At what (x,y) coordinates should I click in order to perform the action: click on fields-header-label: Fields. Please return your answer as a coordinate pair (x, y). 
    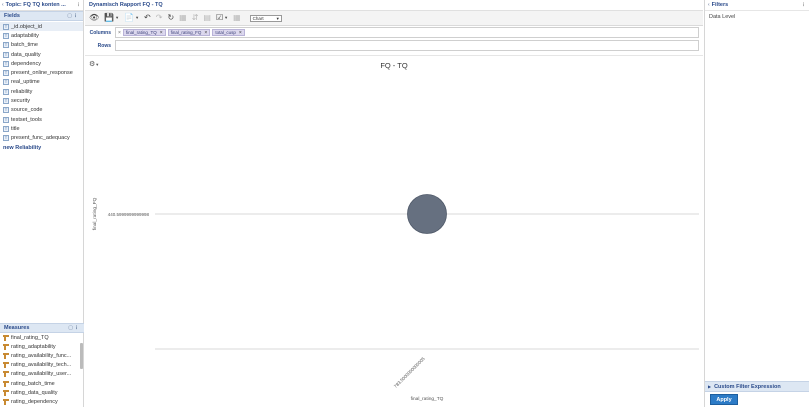
    Looking at the image, I should click on (12, 16).